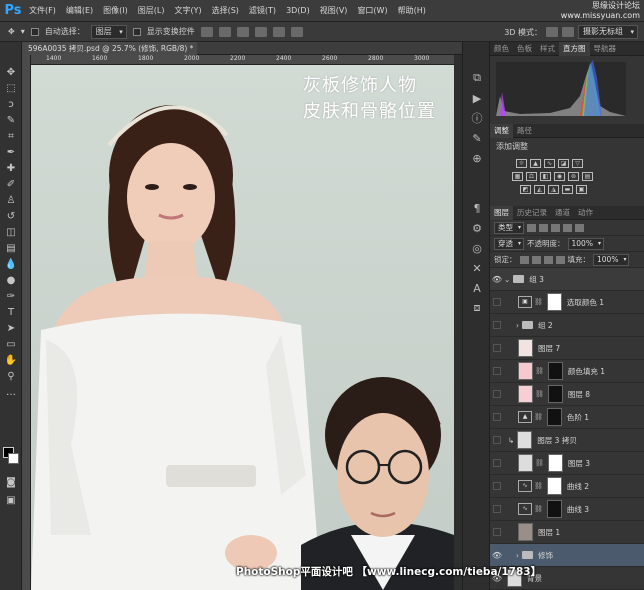  What do you see at coordinates (136, 31) in the screenshot?
I see `show-transform-checkbox` at bounding box center [136, 31].